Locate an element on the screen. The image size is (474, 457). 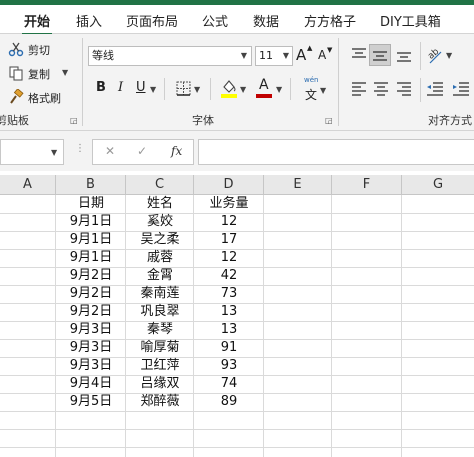
volume-cell: 93 is located at coordinates (229, 366).